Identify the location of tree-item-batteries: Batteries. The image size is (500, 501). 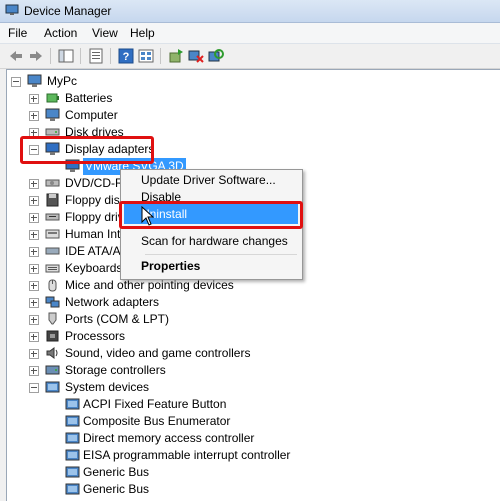
(129, 98).